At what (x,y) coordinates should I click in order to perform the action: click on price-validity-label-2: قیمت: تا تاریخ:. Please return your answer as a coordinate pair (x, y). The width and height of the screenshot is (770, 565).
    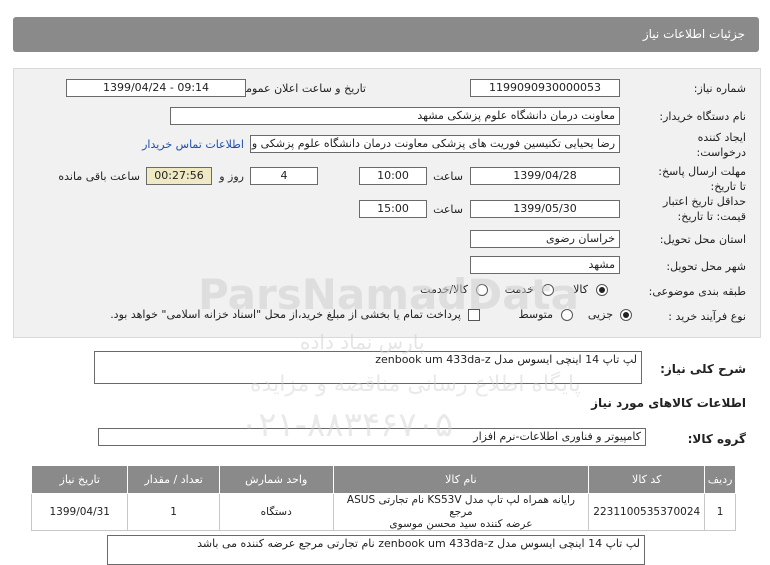
    Looking at the image, I should click on (711, 216).